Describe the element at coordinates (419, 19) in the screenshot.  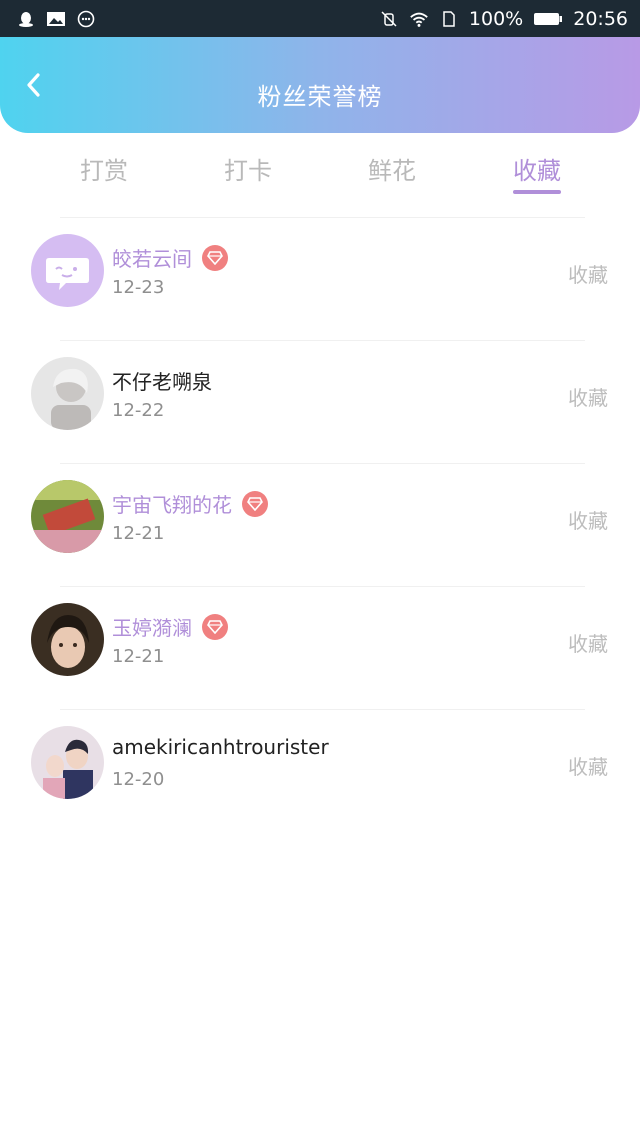
I see `wifi-icon` at that location.